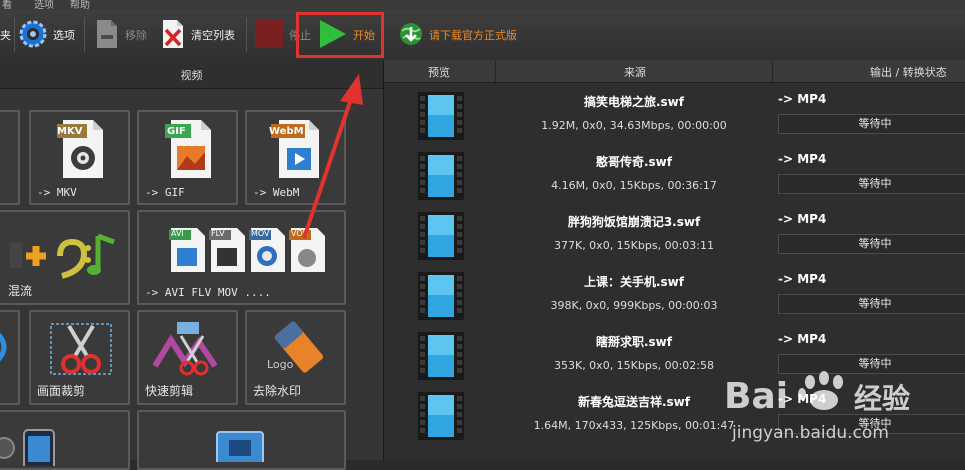 The width and height of the screenshot is (965, 470). Describe the element at coordinates (295, 157) in the screenshot. I see `convert-to-webm-tile: WebM -> WebM` at that location.